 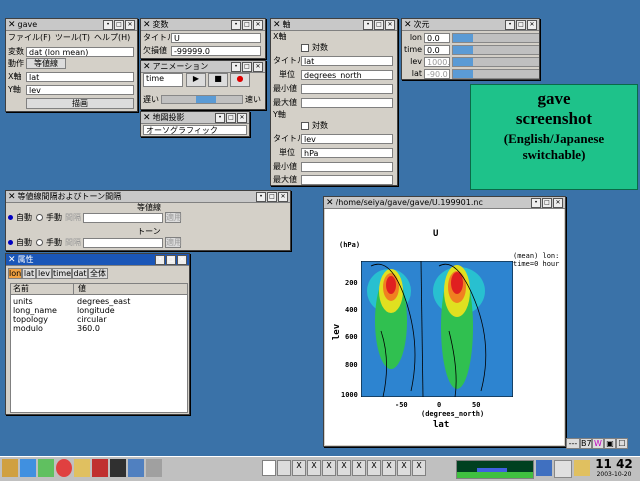 What do you see at coordinates (495, 73) in the screenshot?
I see `dim-lat-slider` at bounding box center [495, 73].